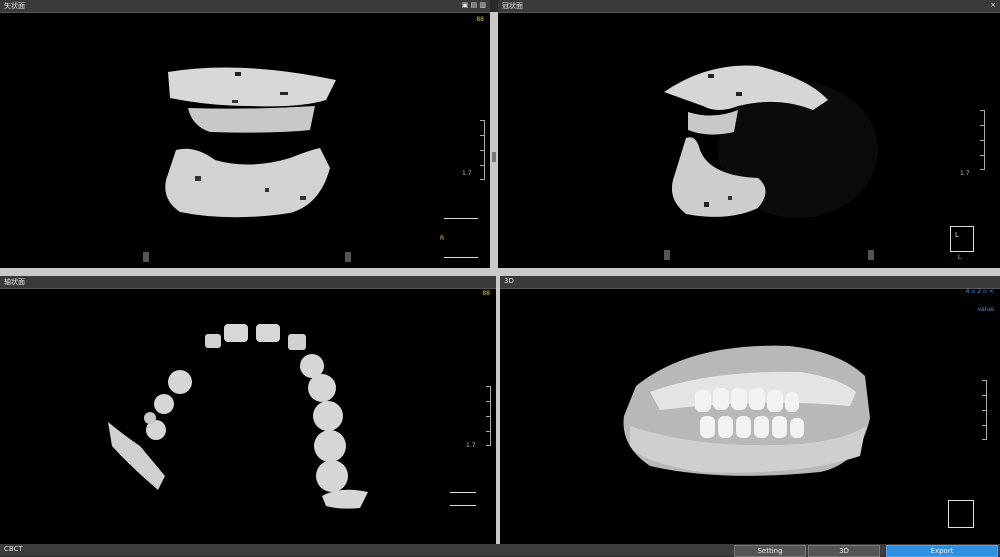  Describe the element at coordinates (957, 235) in the screenshot. I see `orientation-label: L` at that location.